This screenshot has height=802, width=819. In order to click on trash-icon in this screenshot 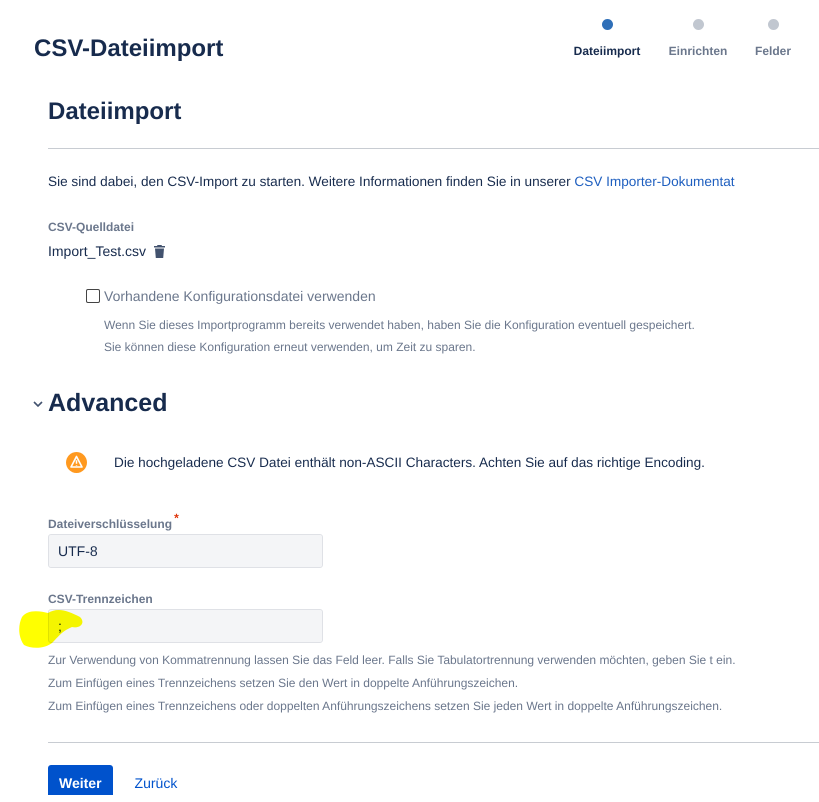, I will do `click(160, 251)`.